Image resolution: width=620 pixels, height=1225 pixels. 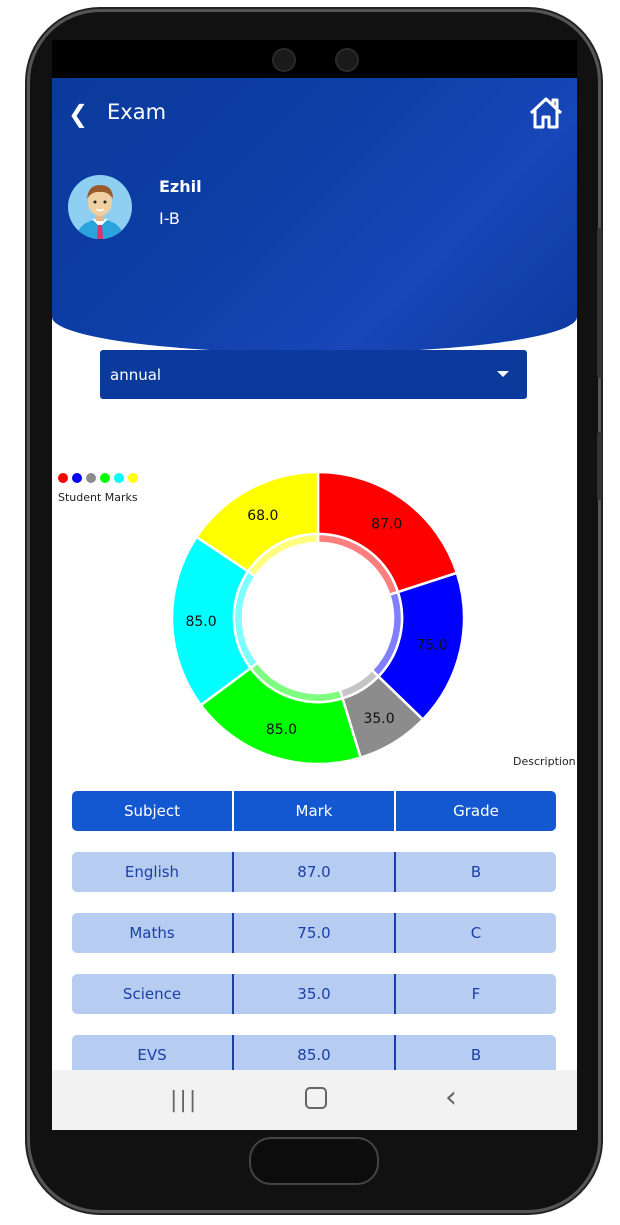 What do you see at coordinates (169, 218) in the screenshot?
I see `student-class: I-B` at bounding box center [169, 218].